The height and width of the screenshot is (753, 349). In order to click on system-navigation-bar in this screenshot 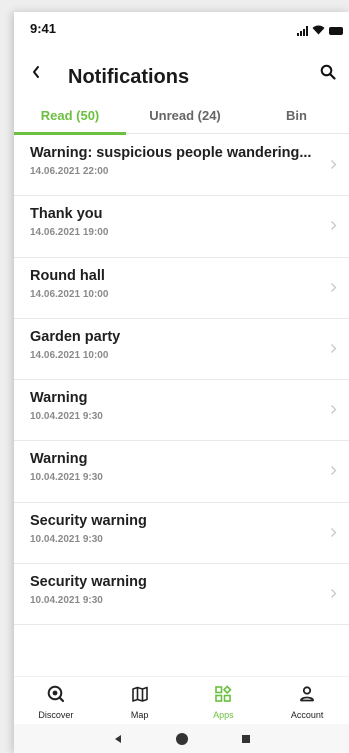, I will do `click(181, 738)`.